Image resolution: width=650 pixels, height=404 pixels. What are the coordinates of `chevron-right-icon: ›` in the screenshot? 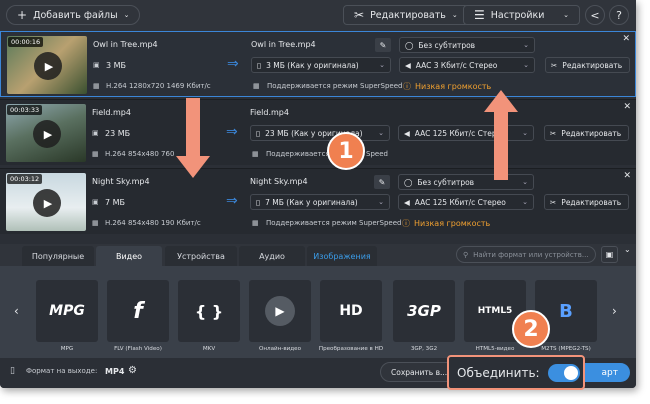 It's located at (614, 311).